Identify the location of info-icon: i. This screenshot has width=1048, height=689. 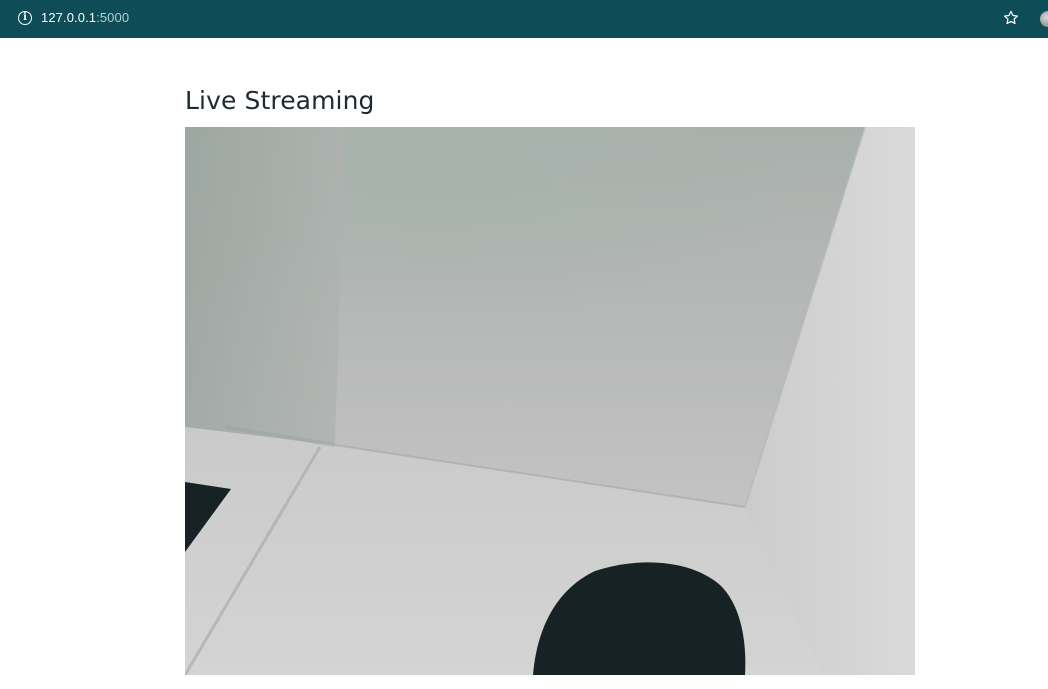
(25, 18).